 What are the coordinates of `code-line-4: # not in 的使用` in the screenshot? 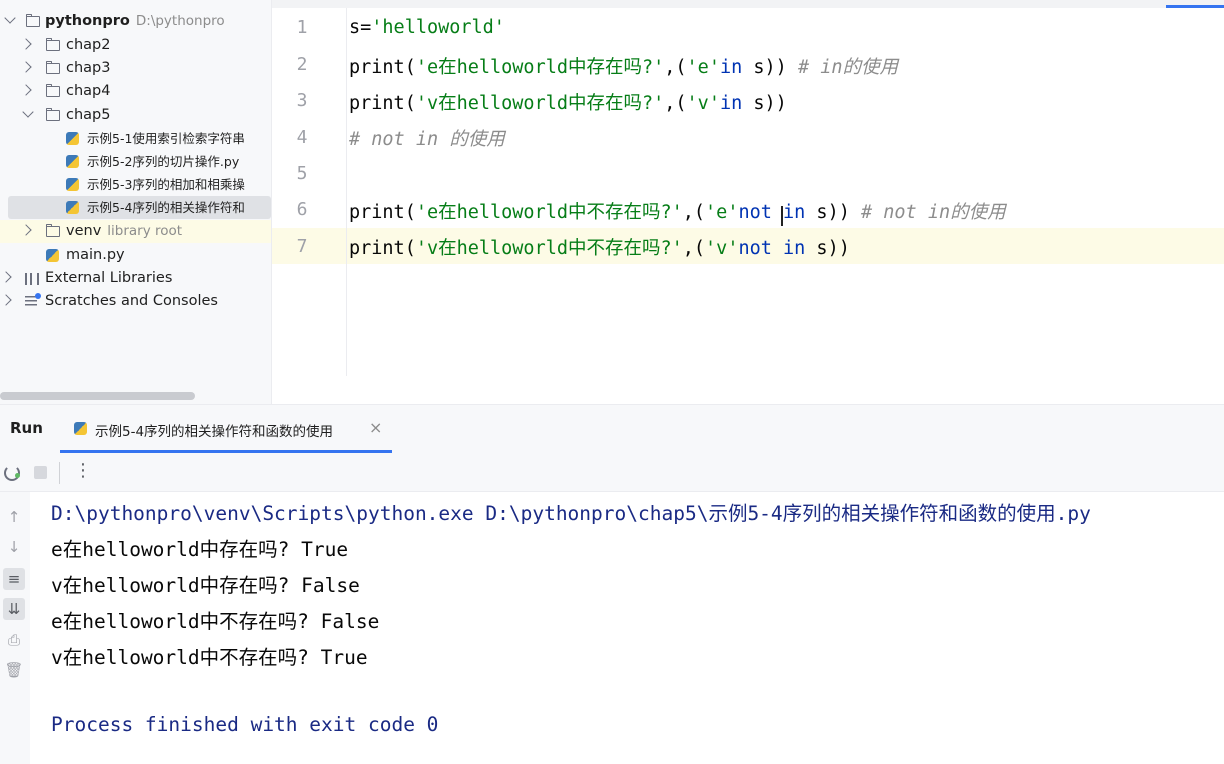 It's located at (427, 138).